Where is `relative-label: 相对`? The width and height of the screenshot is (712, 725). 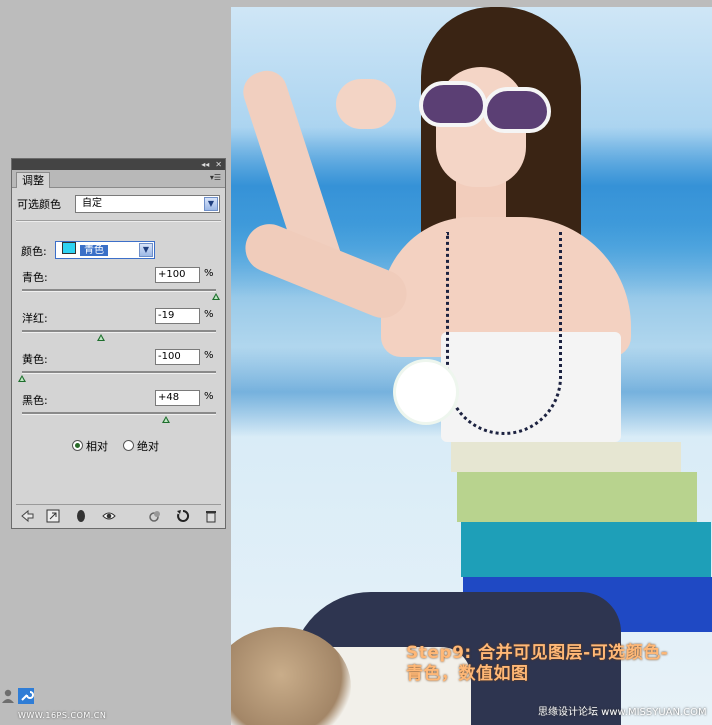 relative-label: 相对 is located at coordinates (97, 446).